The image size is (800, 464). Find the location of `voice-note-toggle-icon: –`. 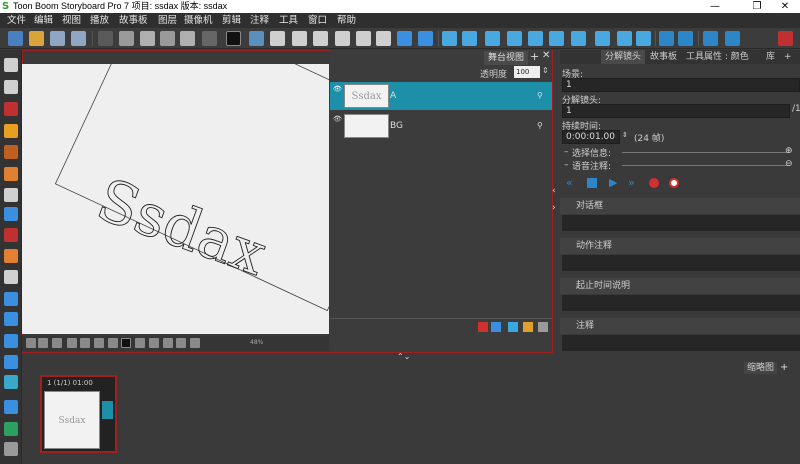

voice-note-toggle-icon: – is located at coordinates (566, 165).